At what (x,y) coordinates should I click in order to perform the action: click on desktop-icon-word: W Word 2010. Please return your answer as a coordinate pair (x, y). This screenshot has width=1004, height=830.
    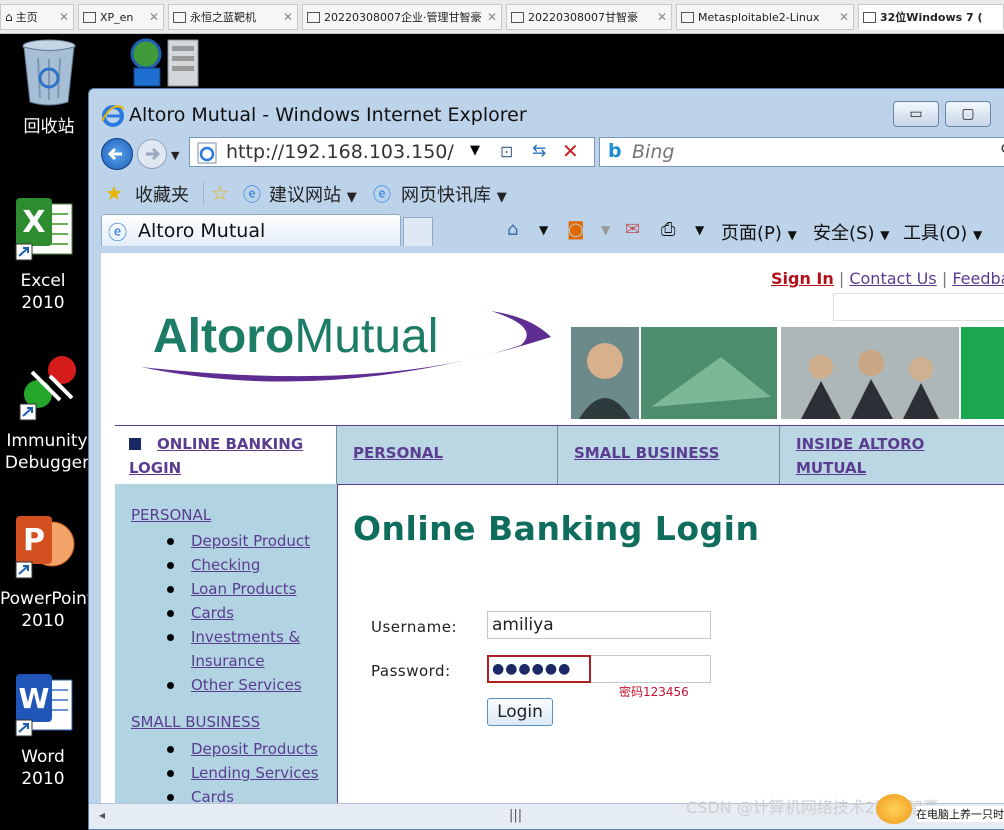
    Looking at the image, I should click on (43, 729).